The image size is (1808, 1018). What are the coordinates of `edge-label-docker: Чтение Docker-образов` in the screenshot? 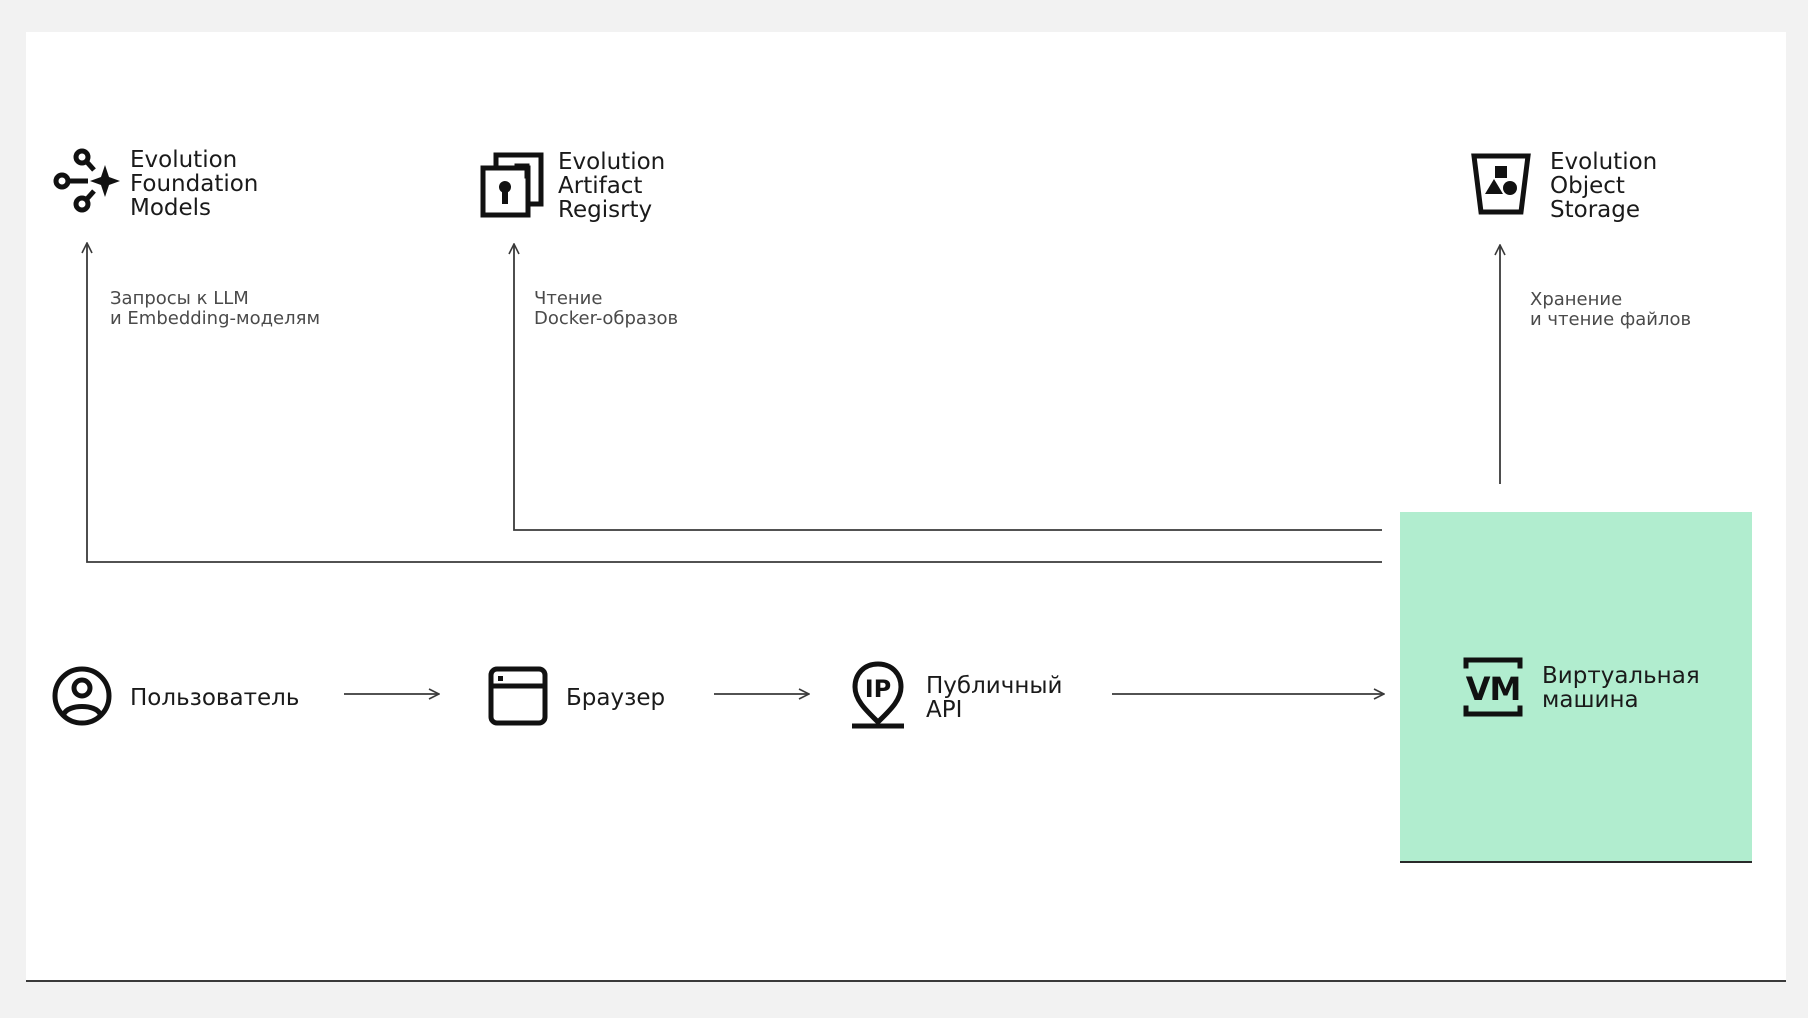 It's located at (606, 309).